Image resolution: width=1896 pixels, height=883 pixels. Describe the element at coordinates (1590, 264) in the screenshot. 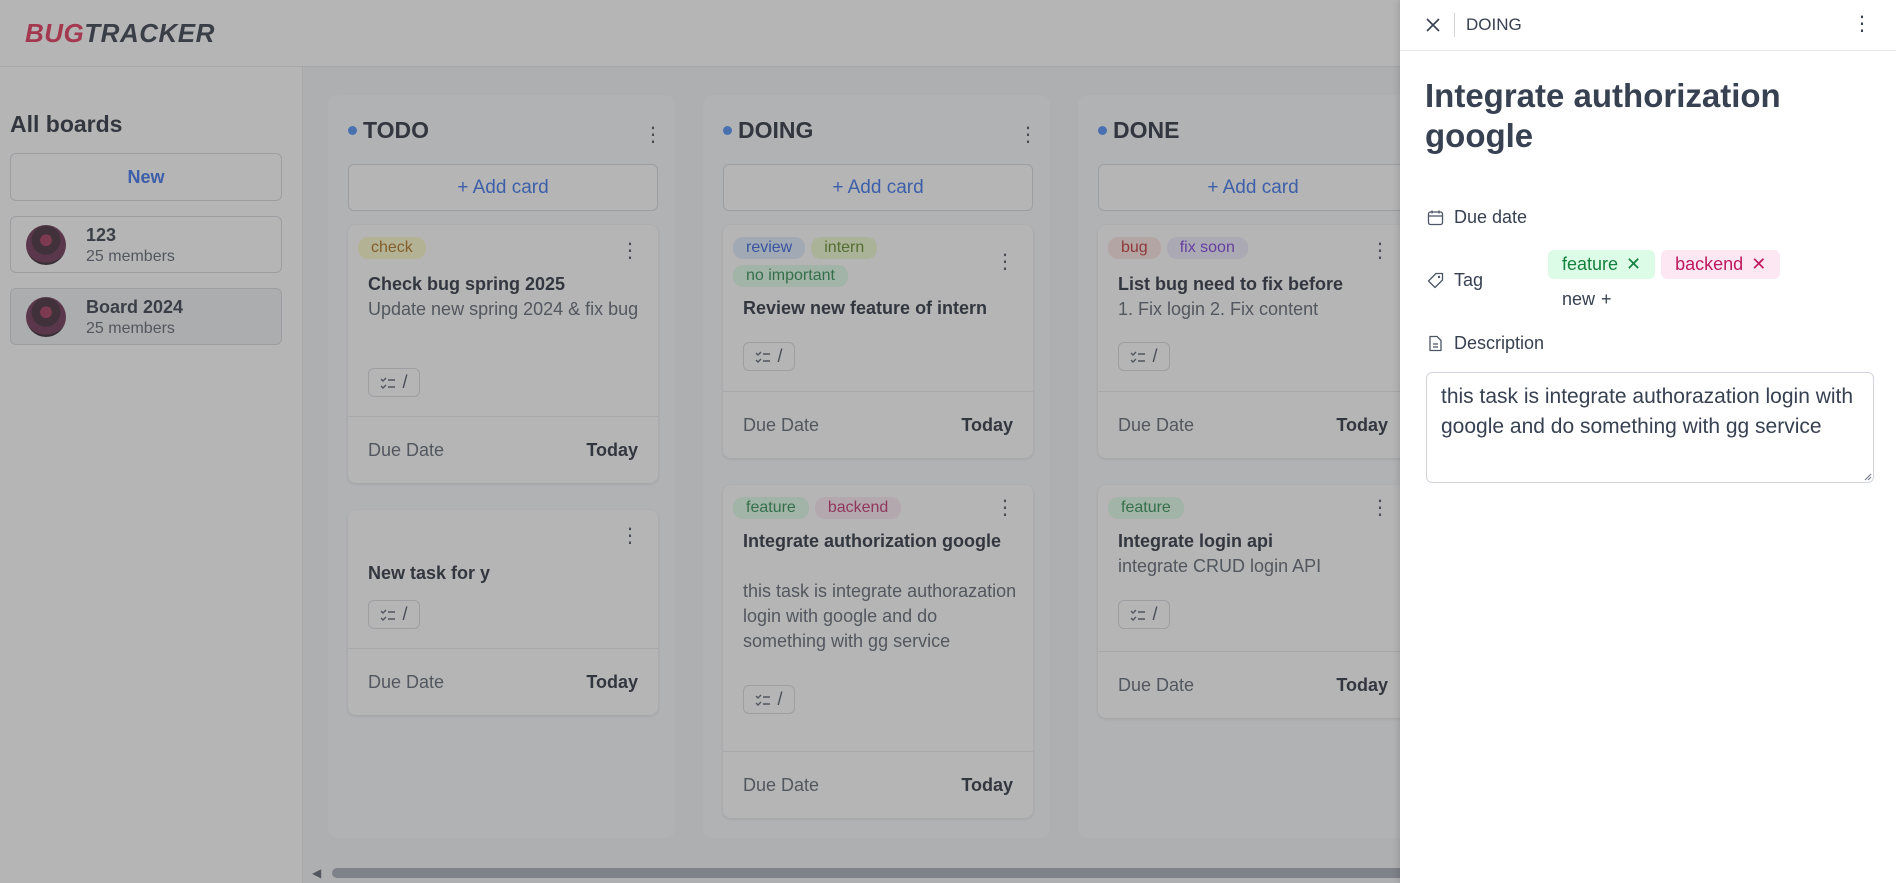

I see `tag-chip-label: feature` at that location.